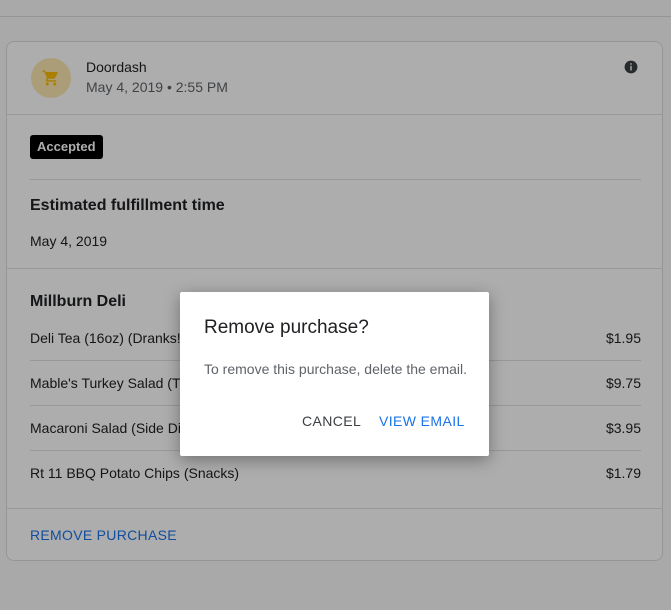  I want to click on view-email-button: VIEW EMAIL, so click(422, 421).